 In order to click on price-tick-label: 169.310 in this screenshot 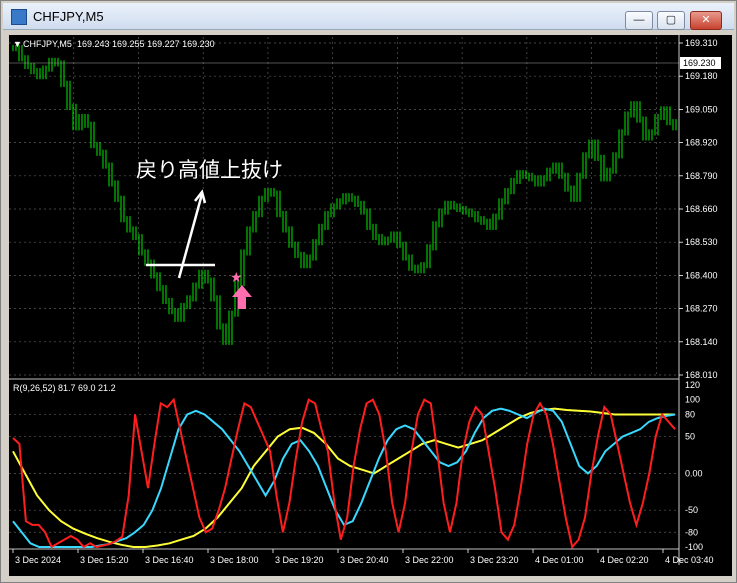, I will do `click(701, 43)`.